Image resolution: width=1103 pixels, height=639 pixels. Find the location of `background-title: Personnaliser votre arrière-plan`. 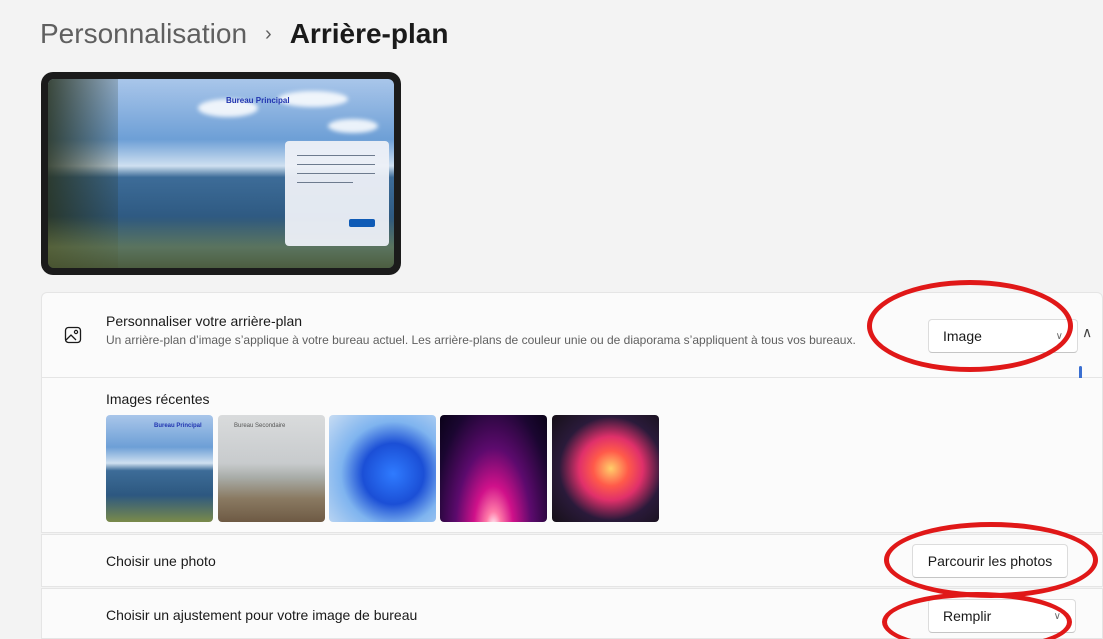

background-title: Personnaliser votre arrière-plan is located at coordinates (204, 321).